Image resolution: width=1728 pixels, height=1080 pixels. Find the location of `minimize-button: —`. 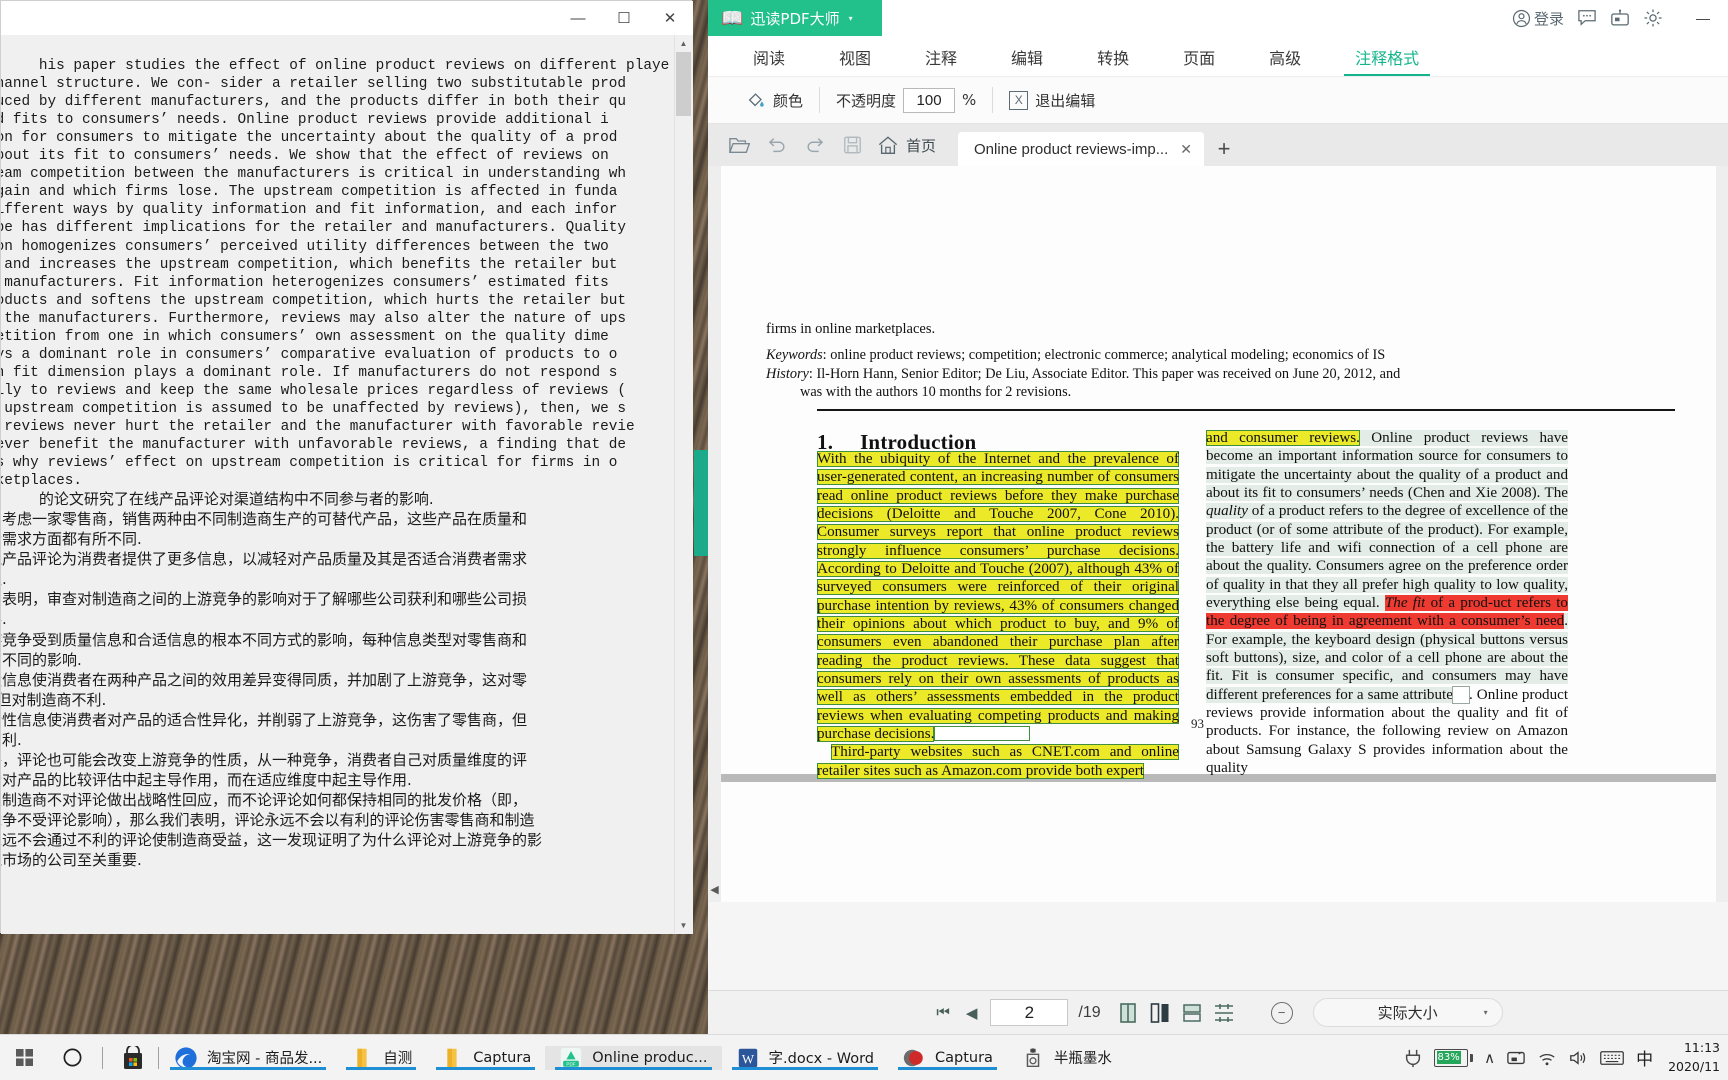

minimize-button: — is located at coordinates (578, 18).